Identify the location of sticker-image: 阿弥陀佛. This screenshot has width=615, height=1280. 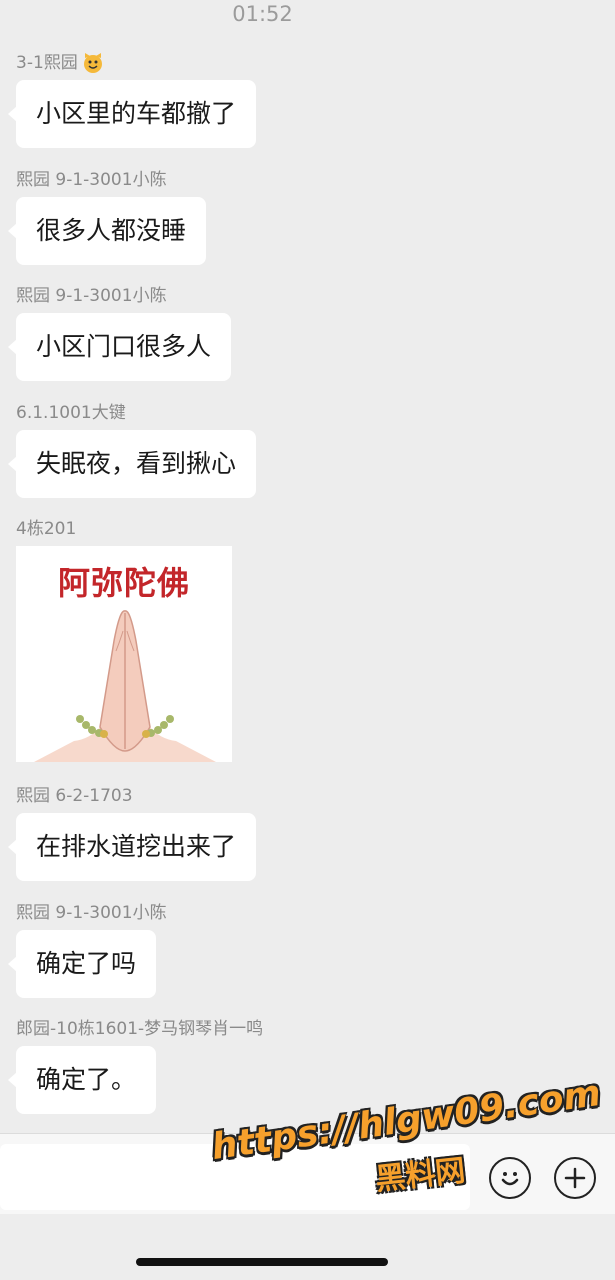
(124, 654).